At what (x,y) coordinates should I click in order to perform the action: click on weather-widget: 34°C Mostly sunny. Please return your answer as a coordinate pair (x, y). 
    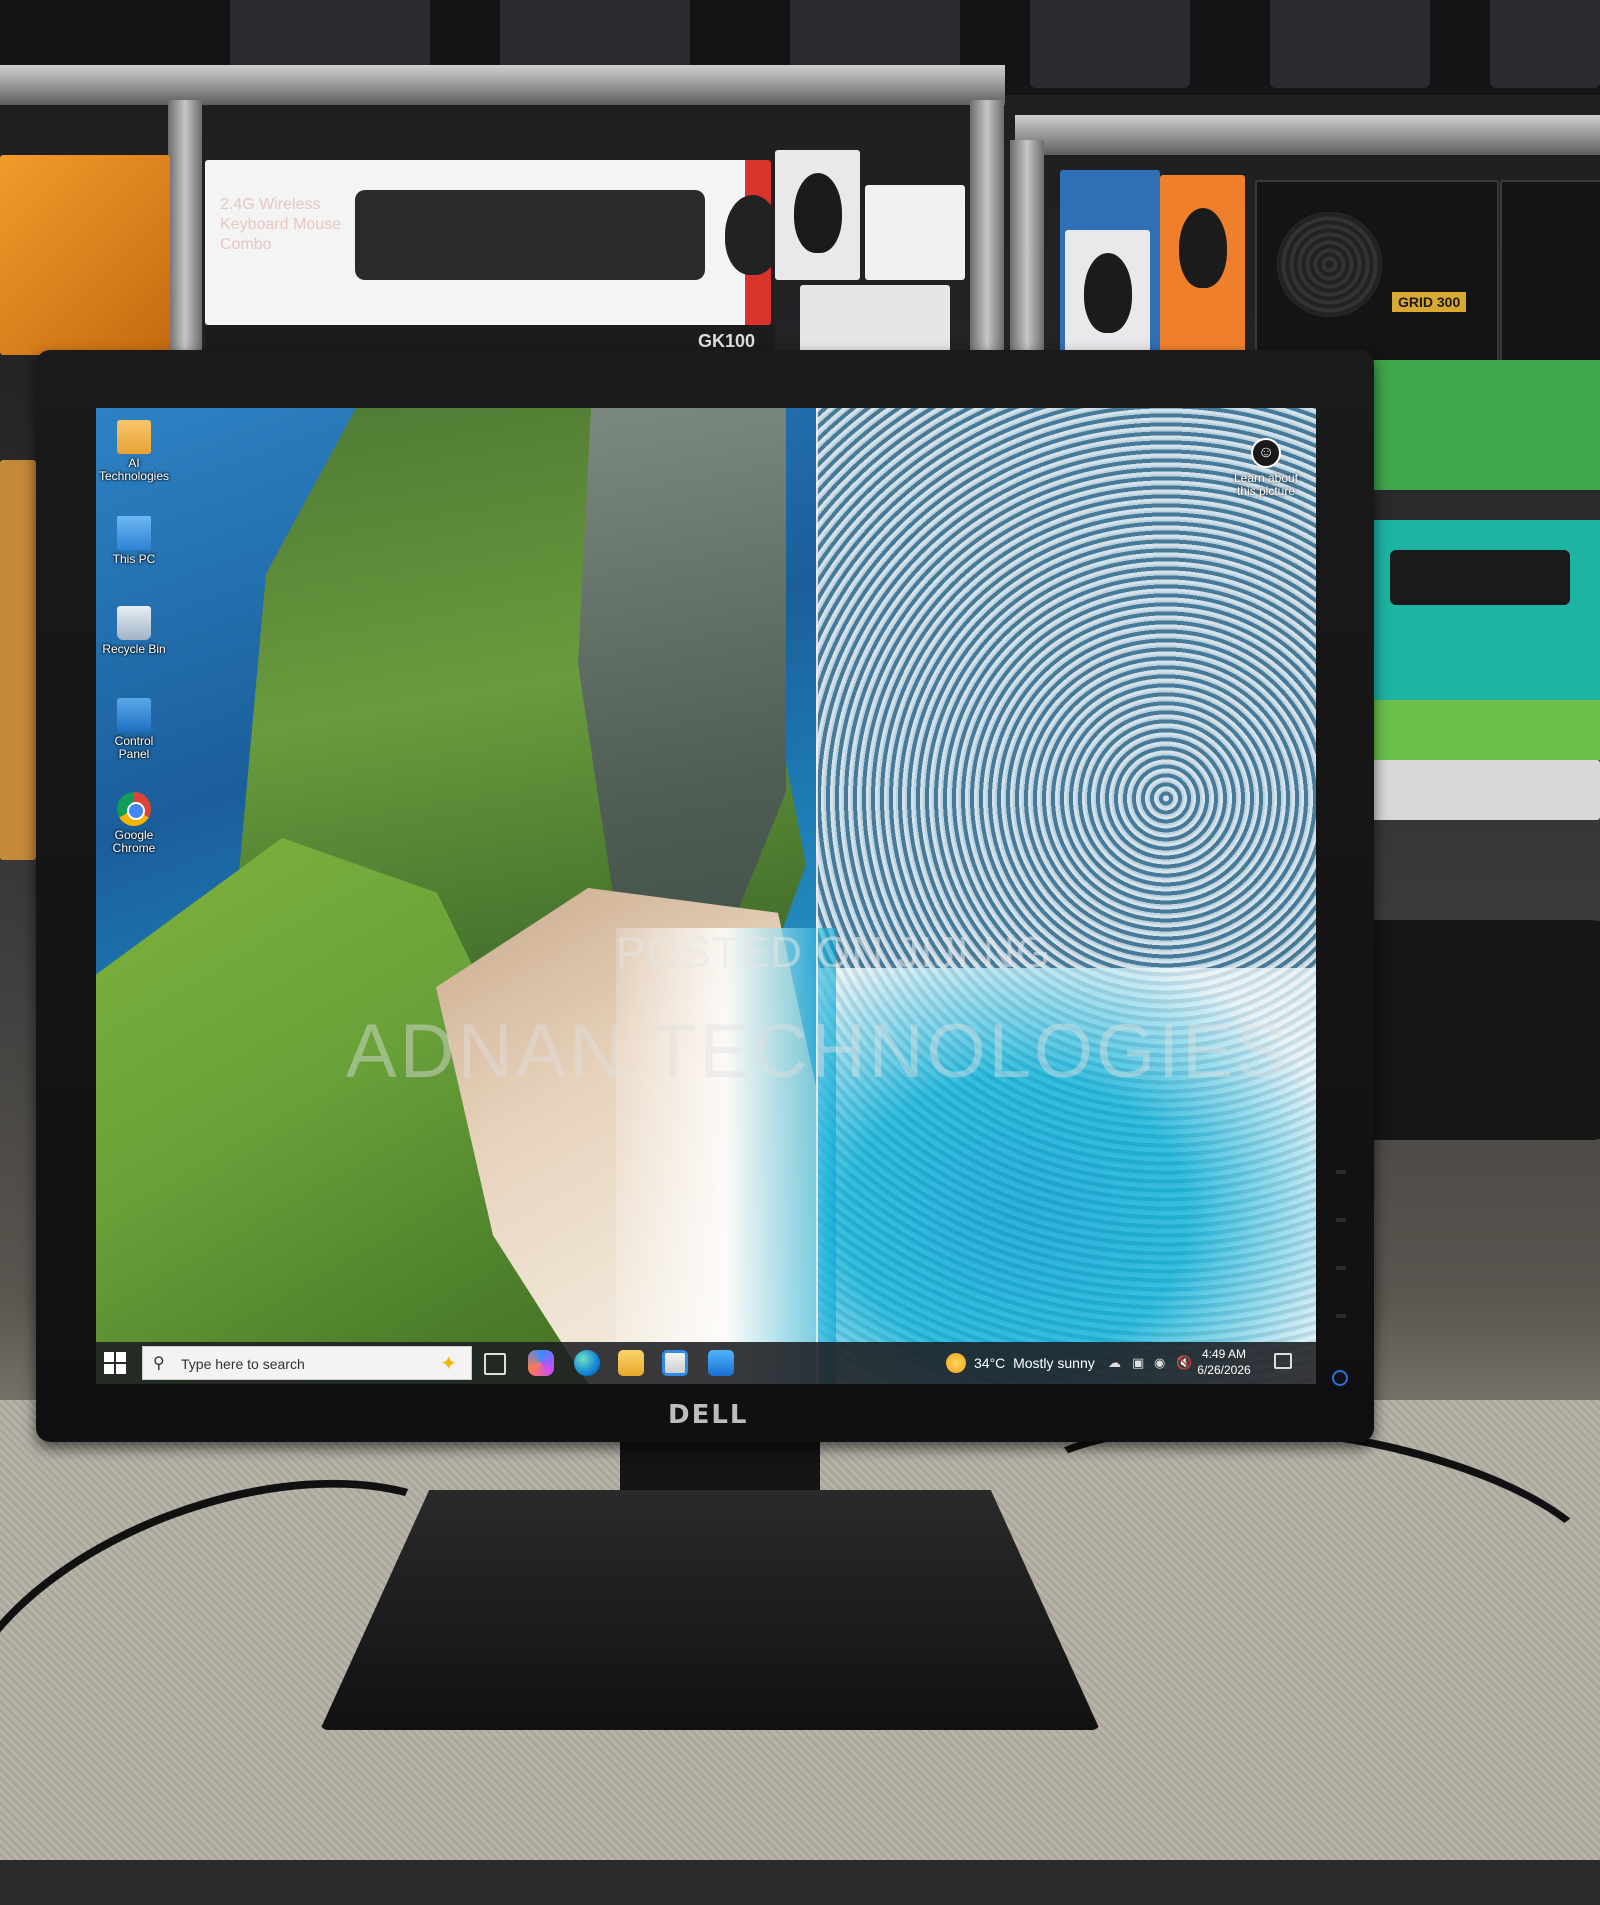
    Looking at the image, I should click on (1034, 1363).